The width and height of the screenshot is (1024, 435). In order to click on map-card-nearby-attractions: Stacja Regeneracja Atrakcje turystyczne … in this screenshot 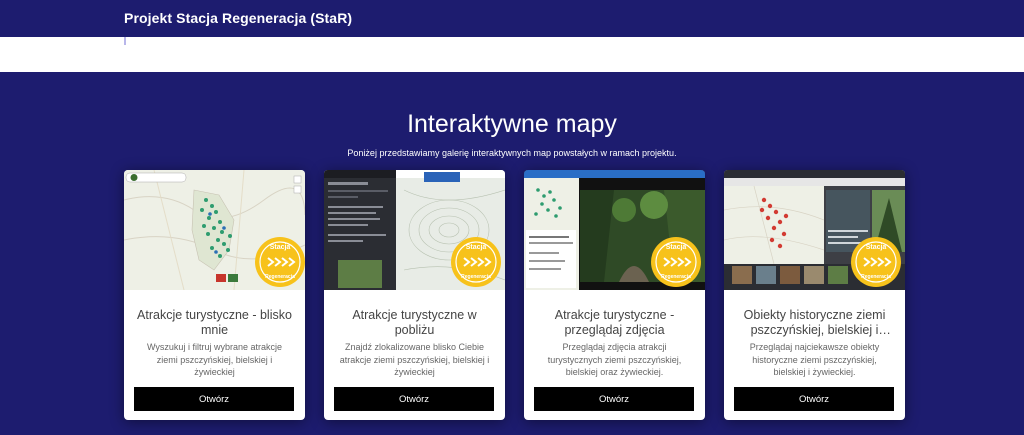, I will do `click(214, 295)`.